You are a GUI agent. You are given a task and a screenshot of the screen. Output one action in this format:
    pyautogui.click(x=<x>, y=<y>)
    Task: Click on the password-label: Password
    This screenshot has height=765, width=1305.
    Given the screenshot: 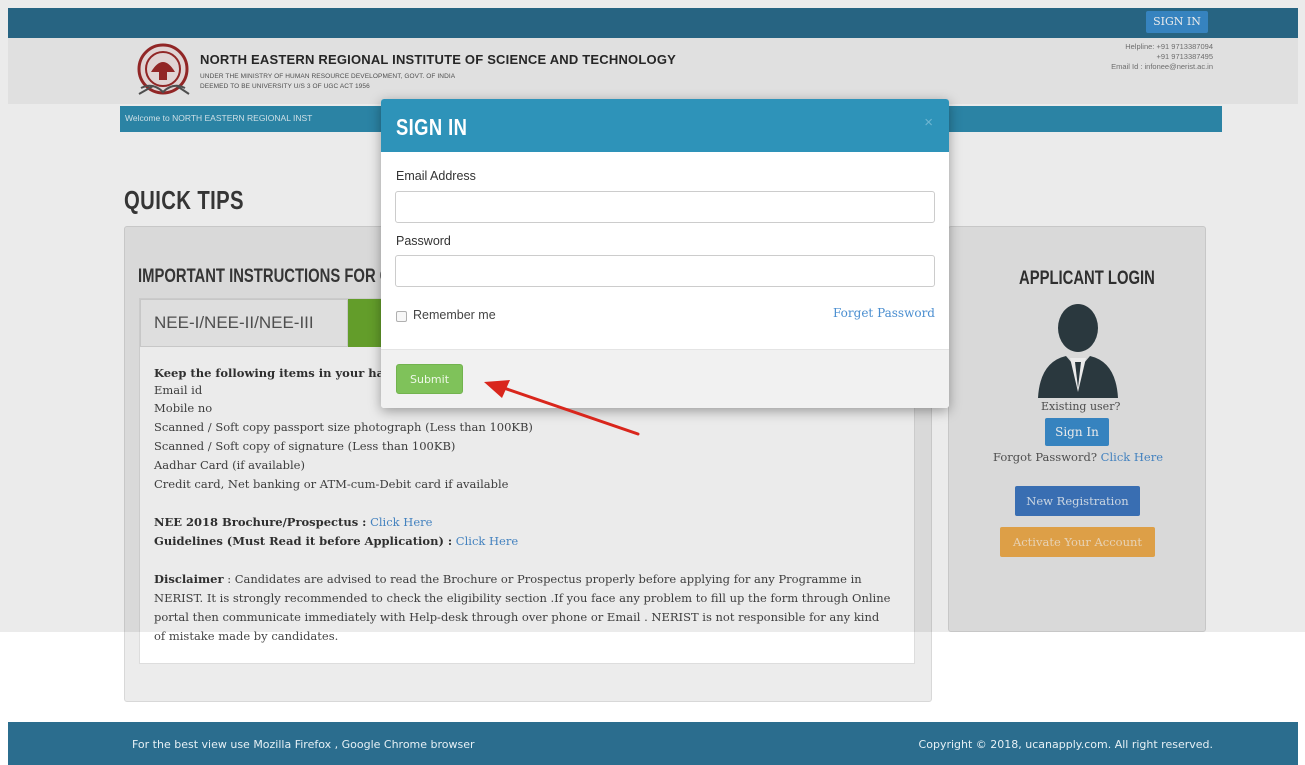 What is the action you would take?
    pyautogui.click(x=423, y=241)
    